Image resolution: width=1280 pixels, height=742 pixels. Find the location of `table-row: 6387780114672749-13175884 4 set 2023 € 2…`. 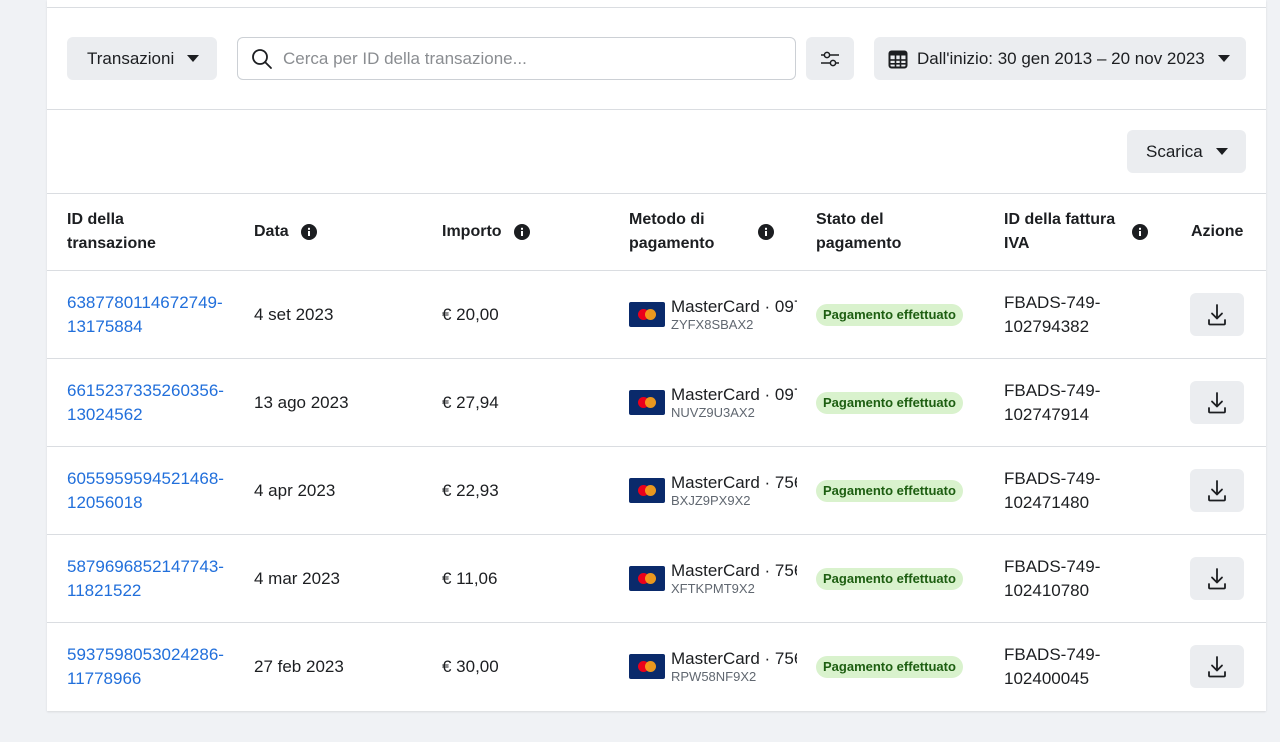

table-row: 6387780114672749-13175884 4 set 2023 € 2… is located at coordinates (656, 314).